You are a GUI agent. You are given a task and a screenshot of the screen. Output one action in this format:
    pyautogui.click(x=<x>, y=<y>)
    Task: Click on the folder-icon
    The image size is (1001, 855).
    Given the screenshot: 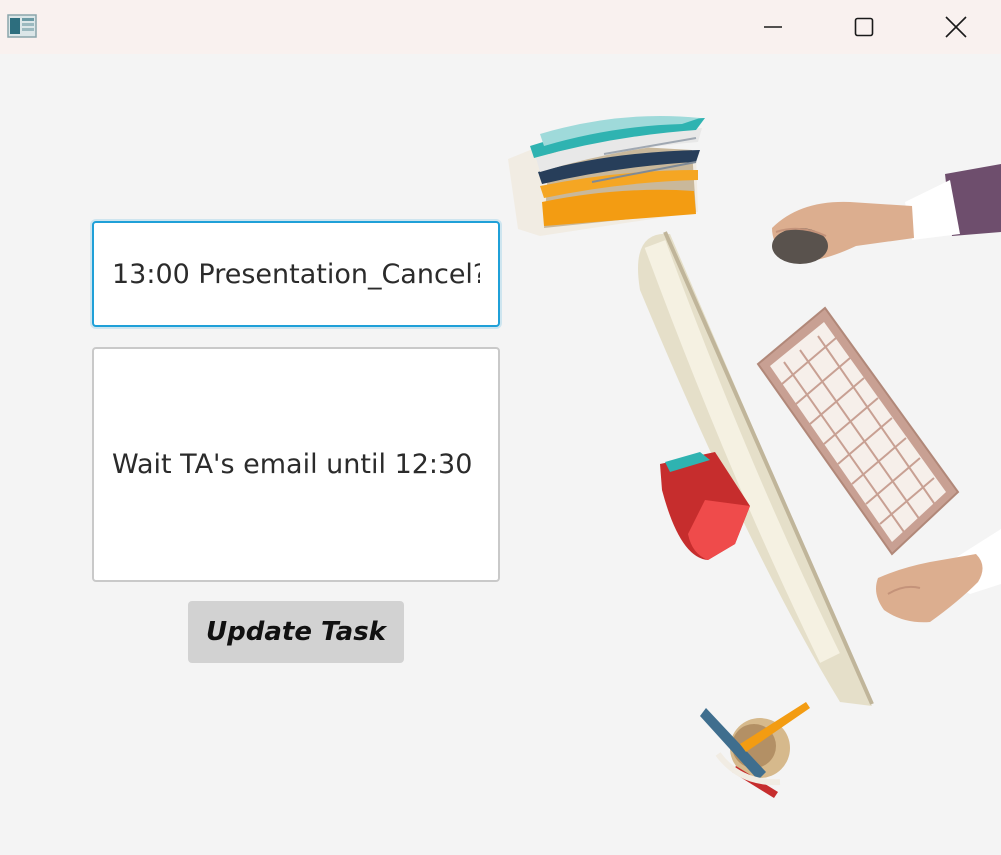 What is the action you would take?
    pyautogui.click(x=606, y=176)
    